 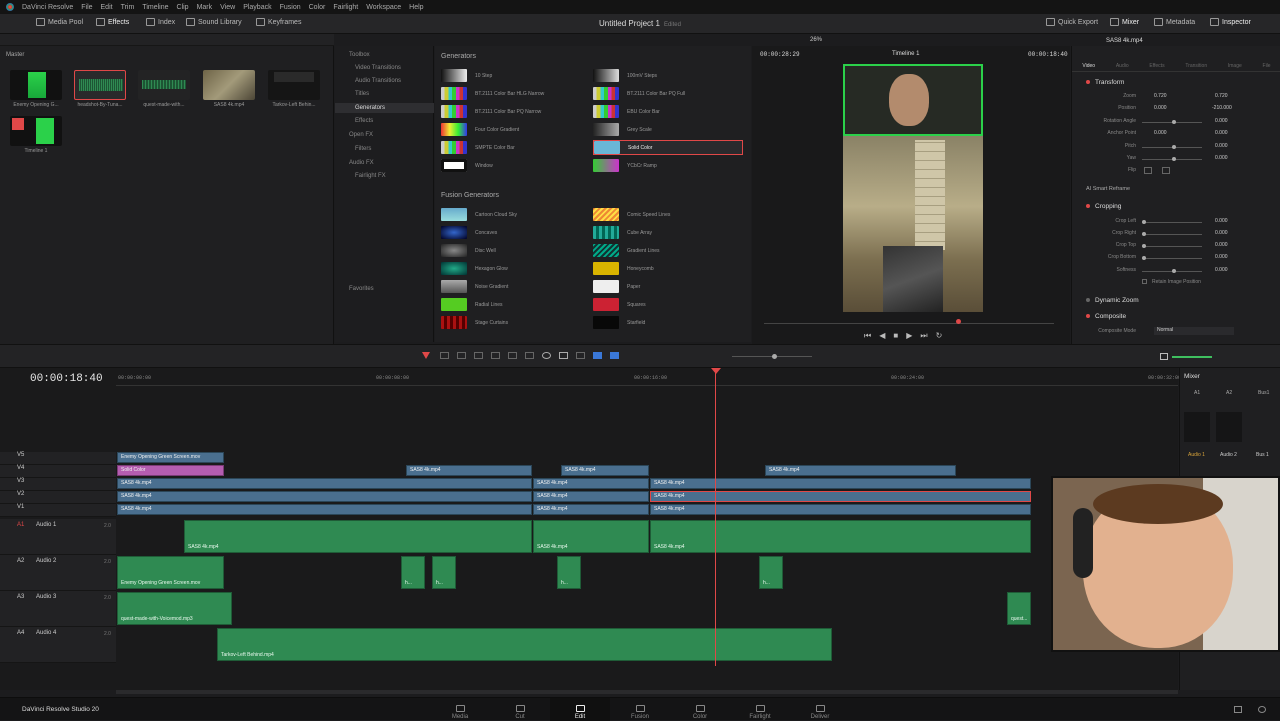 What do you see at coordinates (58, 645) in the screenshot?
I see `track-header-a4: A4 Audio 4 2.0` at bounding box center [58, 645].